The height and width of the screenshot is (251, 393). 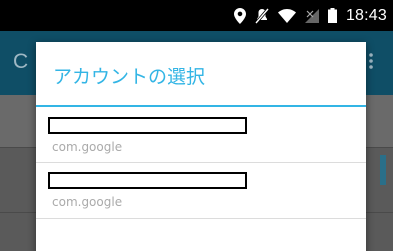 I want to click on wifi-icon, so click(x=286, y=15).